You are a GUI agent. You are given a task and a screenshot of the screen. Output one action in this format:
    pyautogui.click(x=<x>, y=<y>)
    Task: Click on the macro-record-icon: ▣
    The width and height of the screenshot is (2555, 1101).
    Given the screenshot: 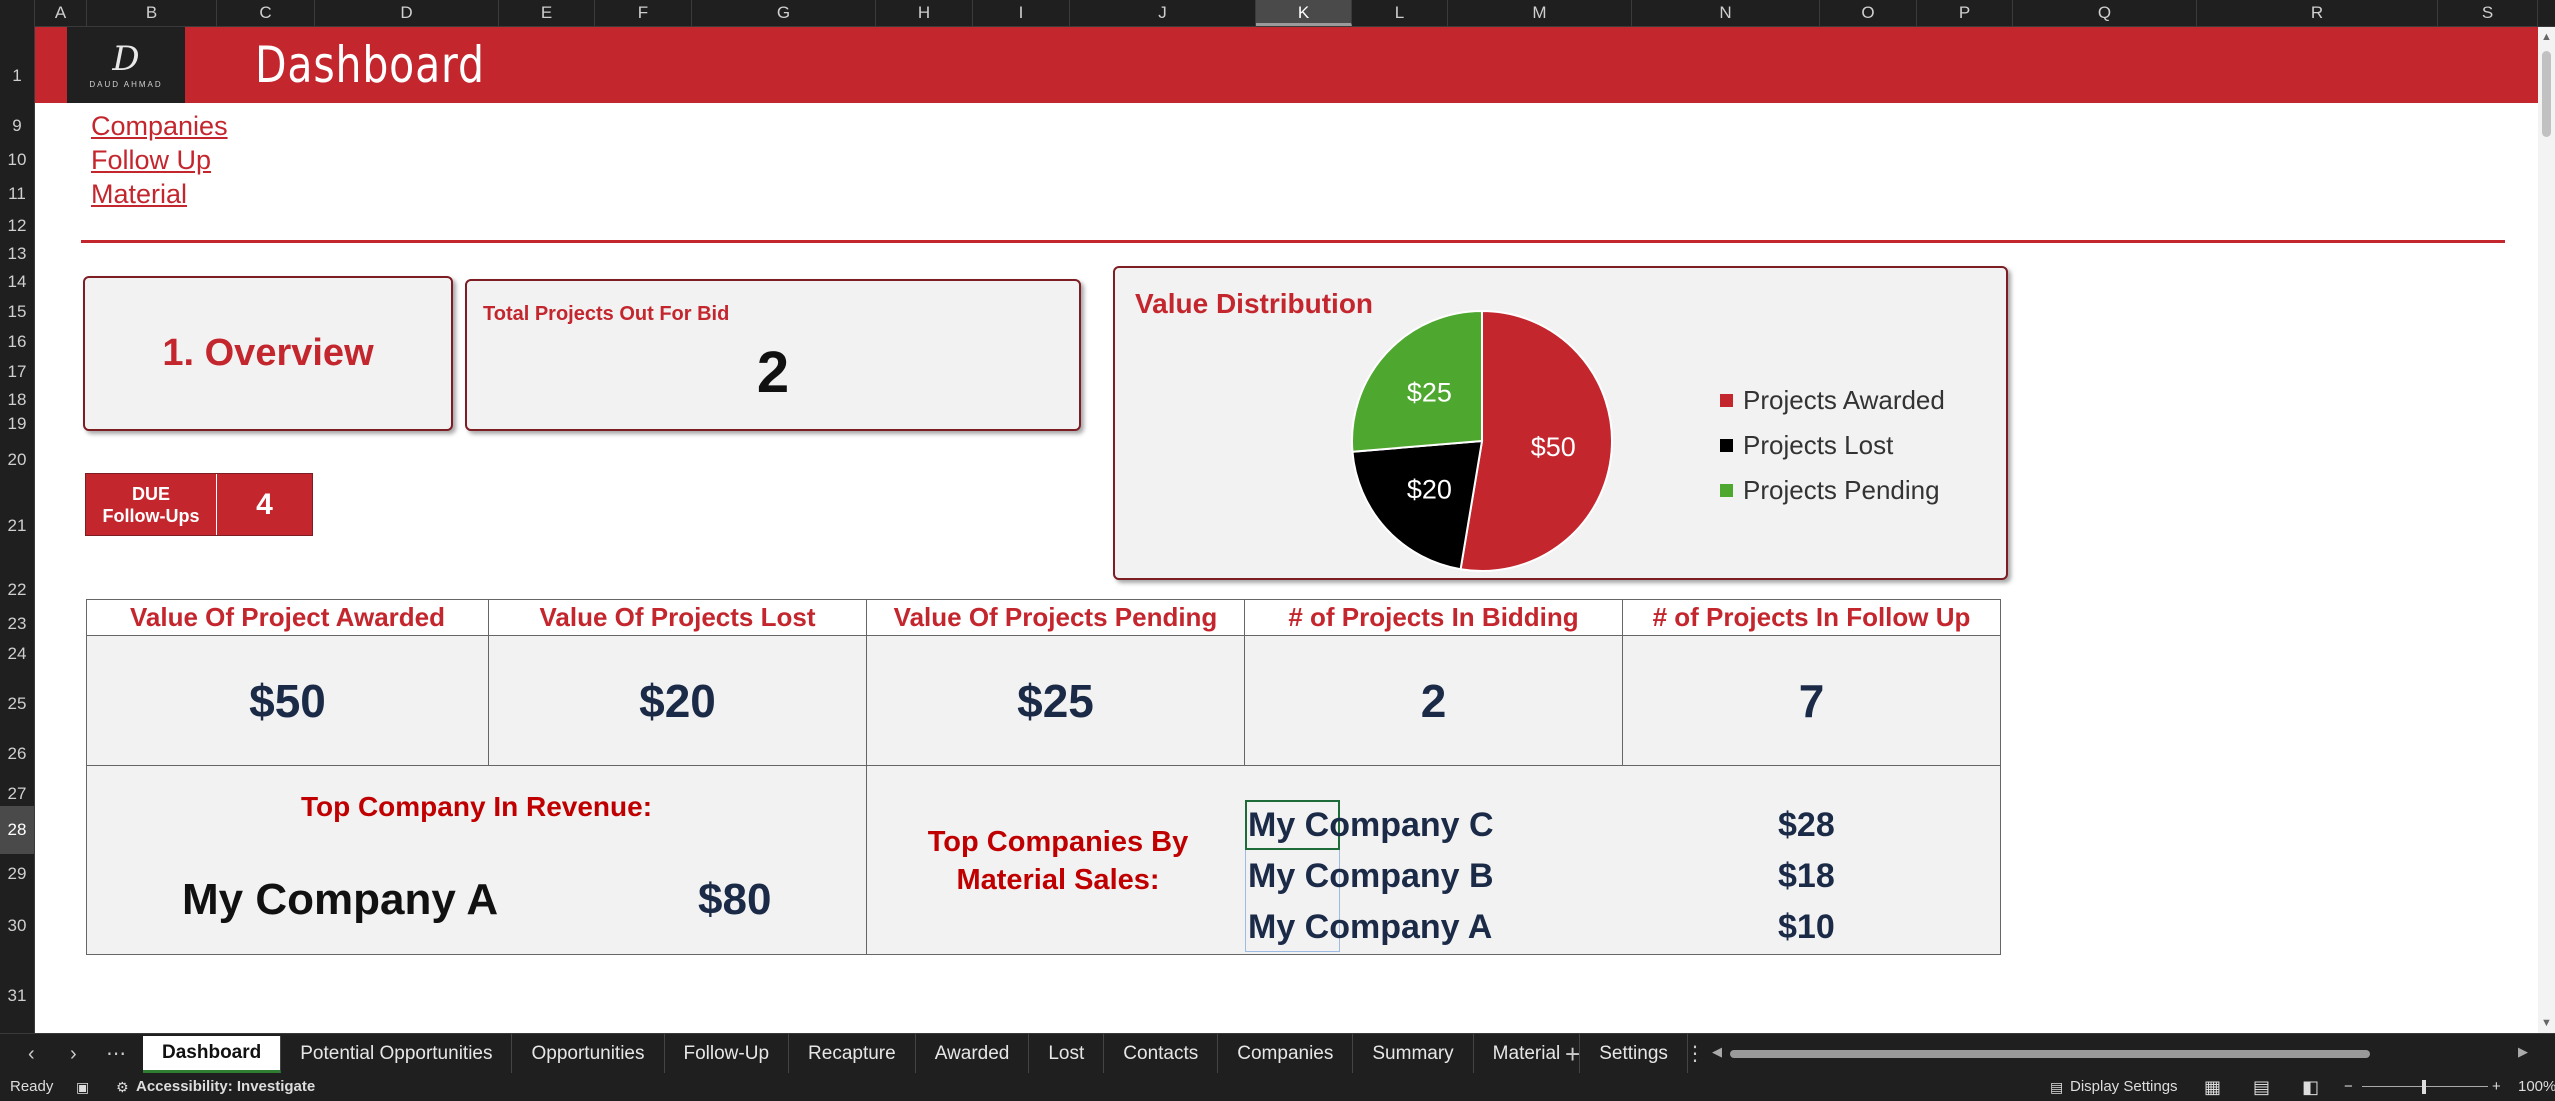 What is the action you would take?
    pyautogui.click(x=82, y=1087)
    